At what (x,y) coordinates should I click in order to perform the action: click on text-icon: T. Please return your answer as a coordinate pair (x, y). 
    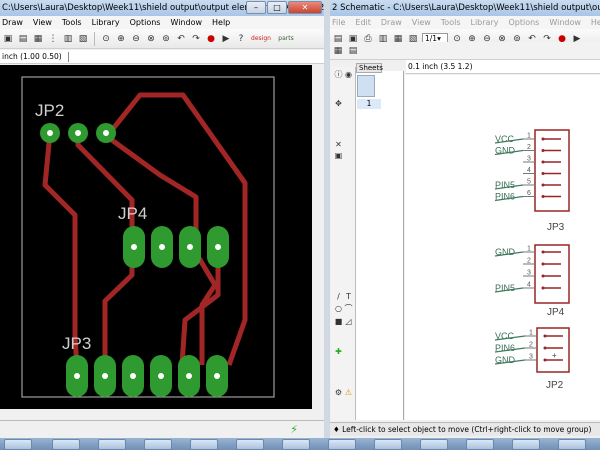
    Looking at the image, I should click on (348, 296).